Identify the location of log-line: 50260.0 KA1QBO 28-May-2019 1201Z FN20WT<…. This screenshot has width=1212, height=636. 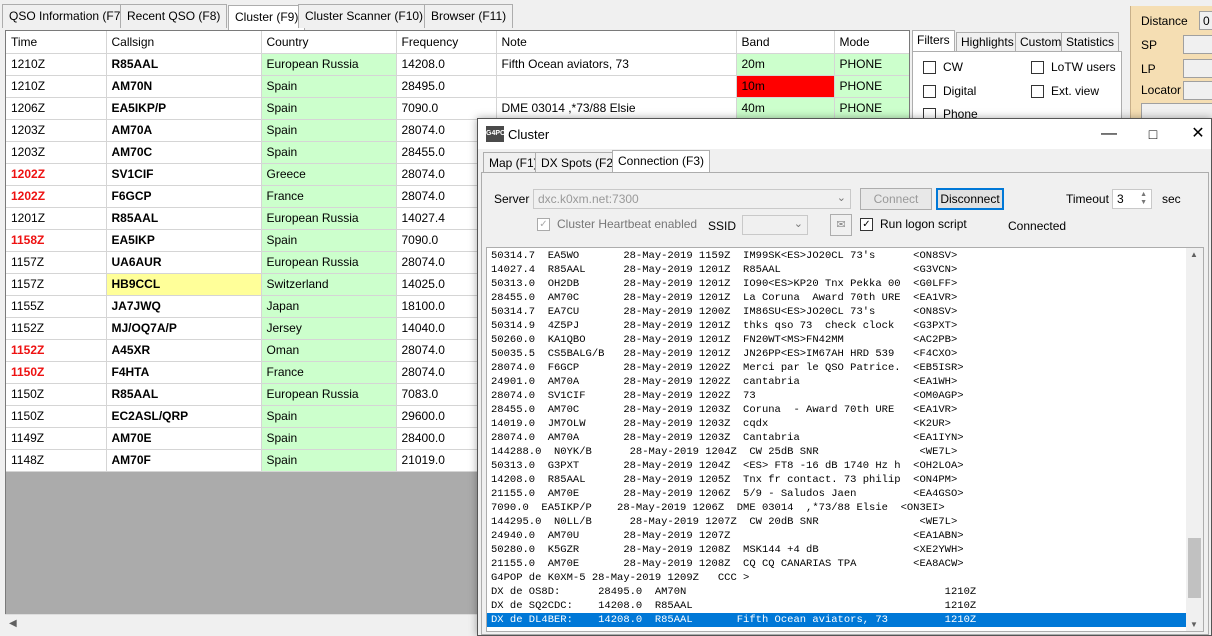
(841, 340).